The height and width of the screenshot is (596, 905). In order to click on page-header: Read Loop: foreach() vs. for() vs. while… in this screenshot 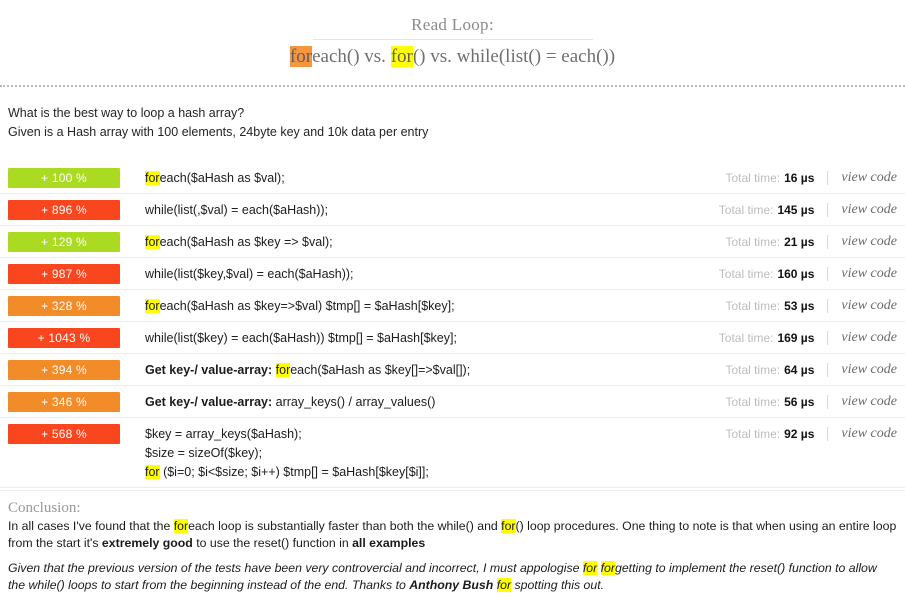, I will do `click(452, 35)`.